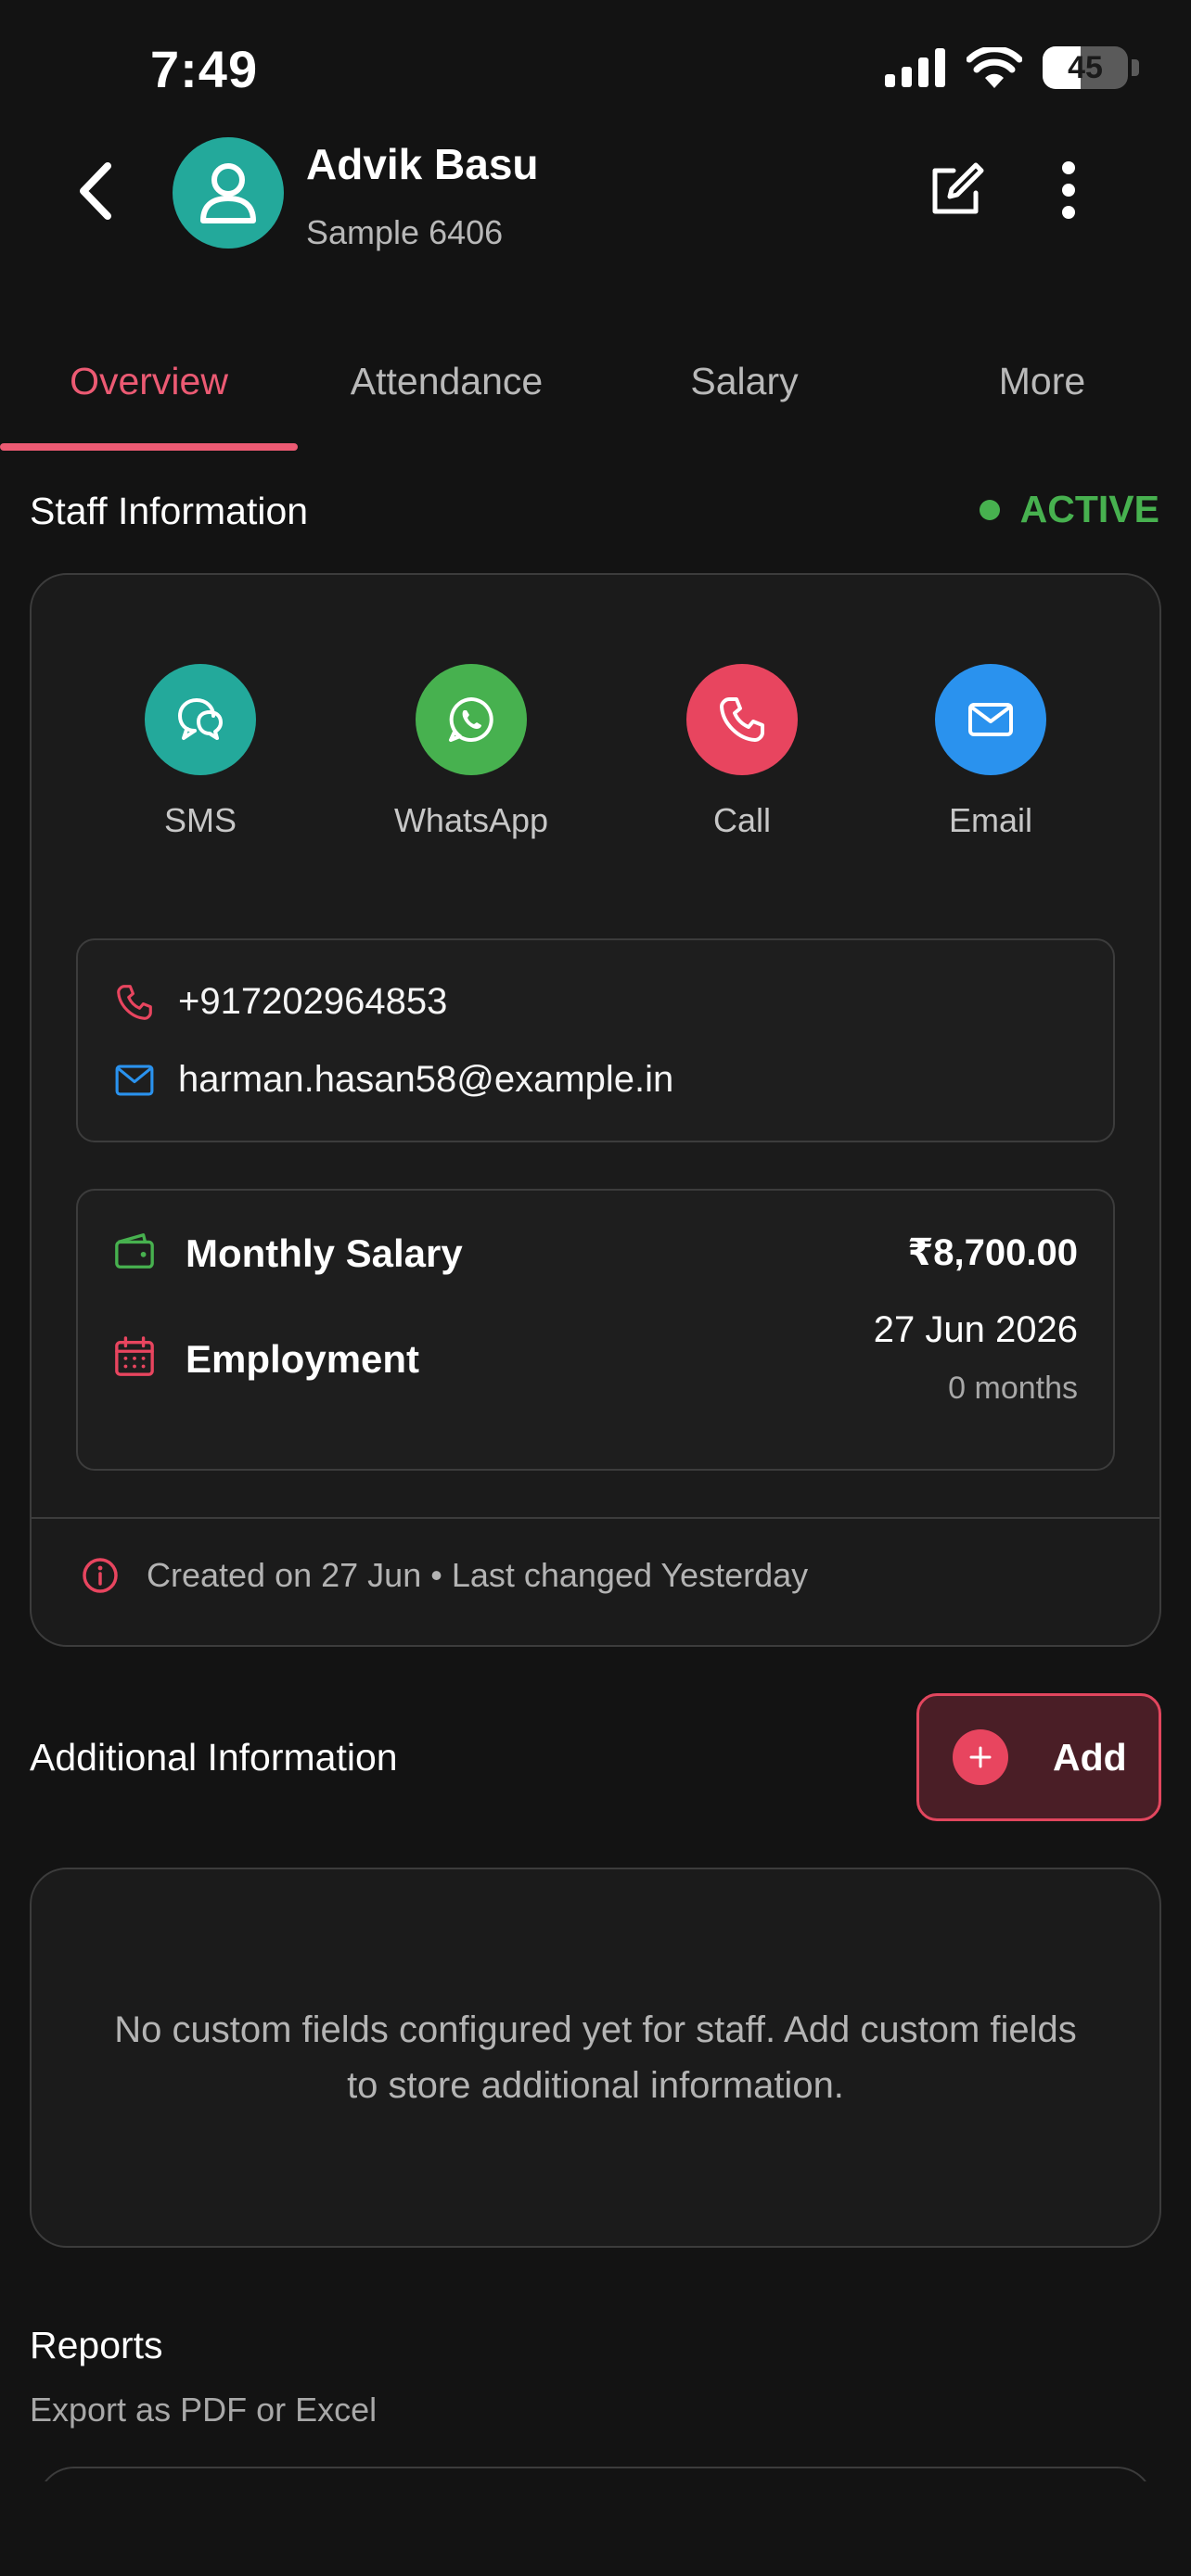 This screenshot has height=2576, width=1191. Describe the element at coordinates (96, 2345) in the screenshot. I see `reports-title: Reports` at that location.